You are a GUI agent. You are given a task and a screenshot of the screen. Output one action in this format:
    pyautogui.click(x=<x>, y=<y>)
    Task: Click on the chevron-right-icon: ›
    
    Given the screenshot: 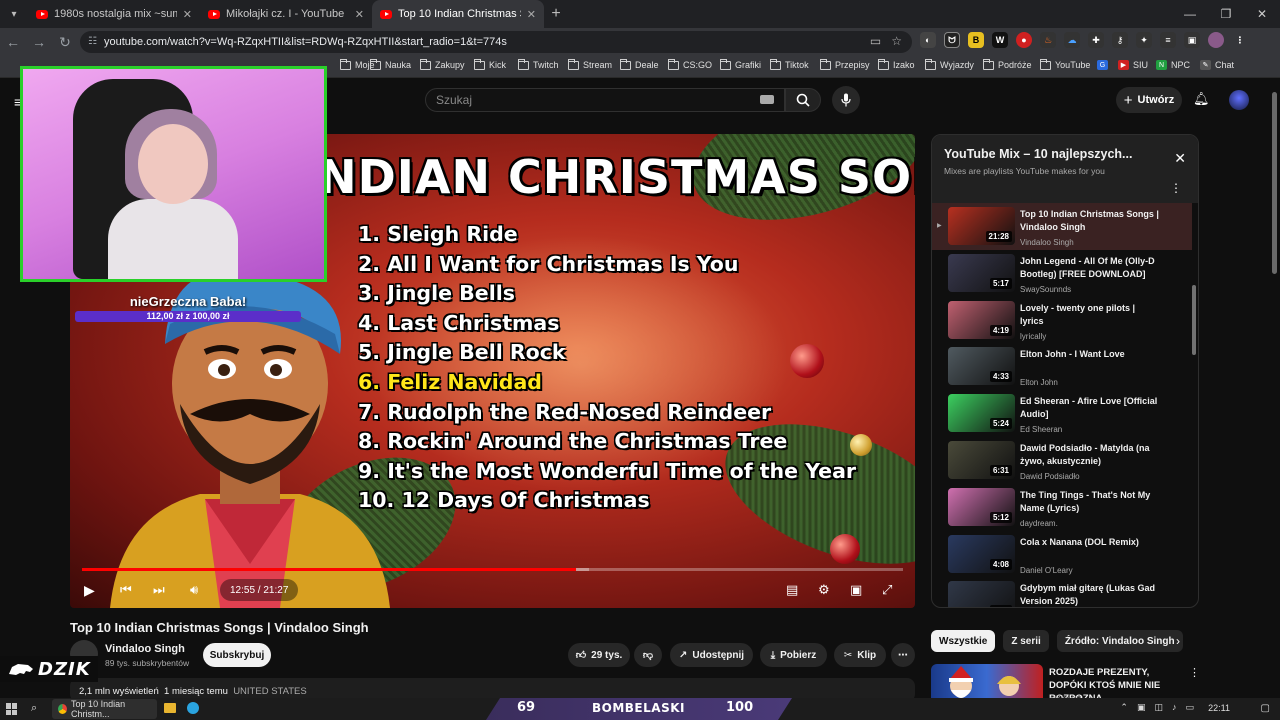 What is the action you would take?
    pyautogui.click(x=1178, y=641)
    